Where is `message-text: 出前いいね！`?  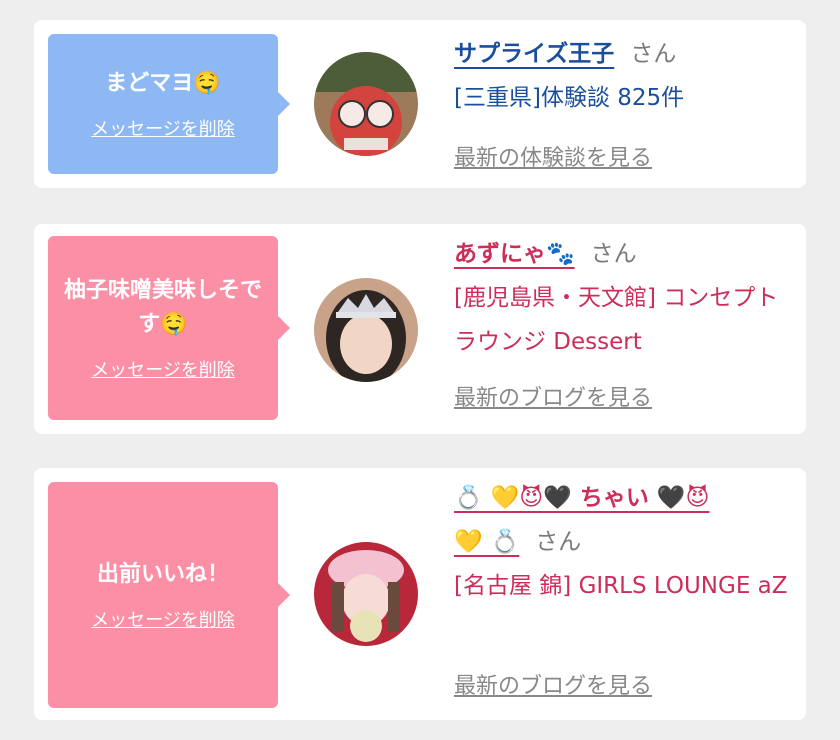 message-text: 出前いいね！ is located at coordinates (162, 574).